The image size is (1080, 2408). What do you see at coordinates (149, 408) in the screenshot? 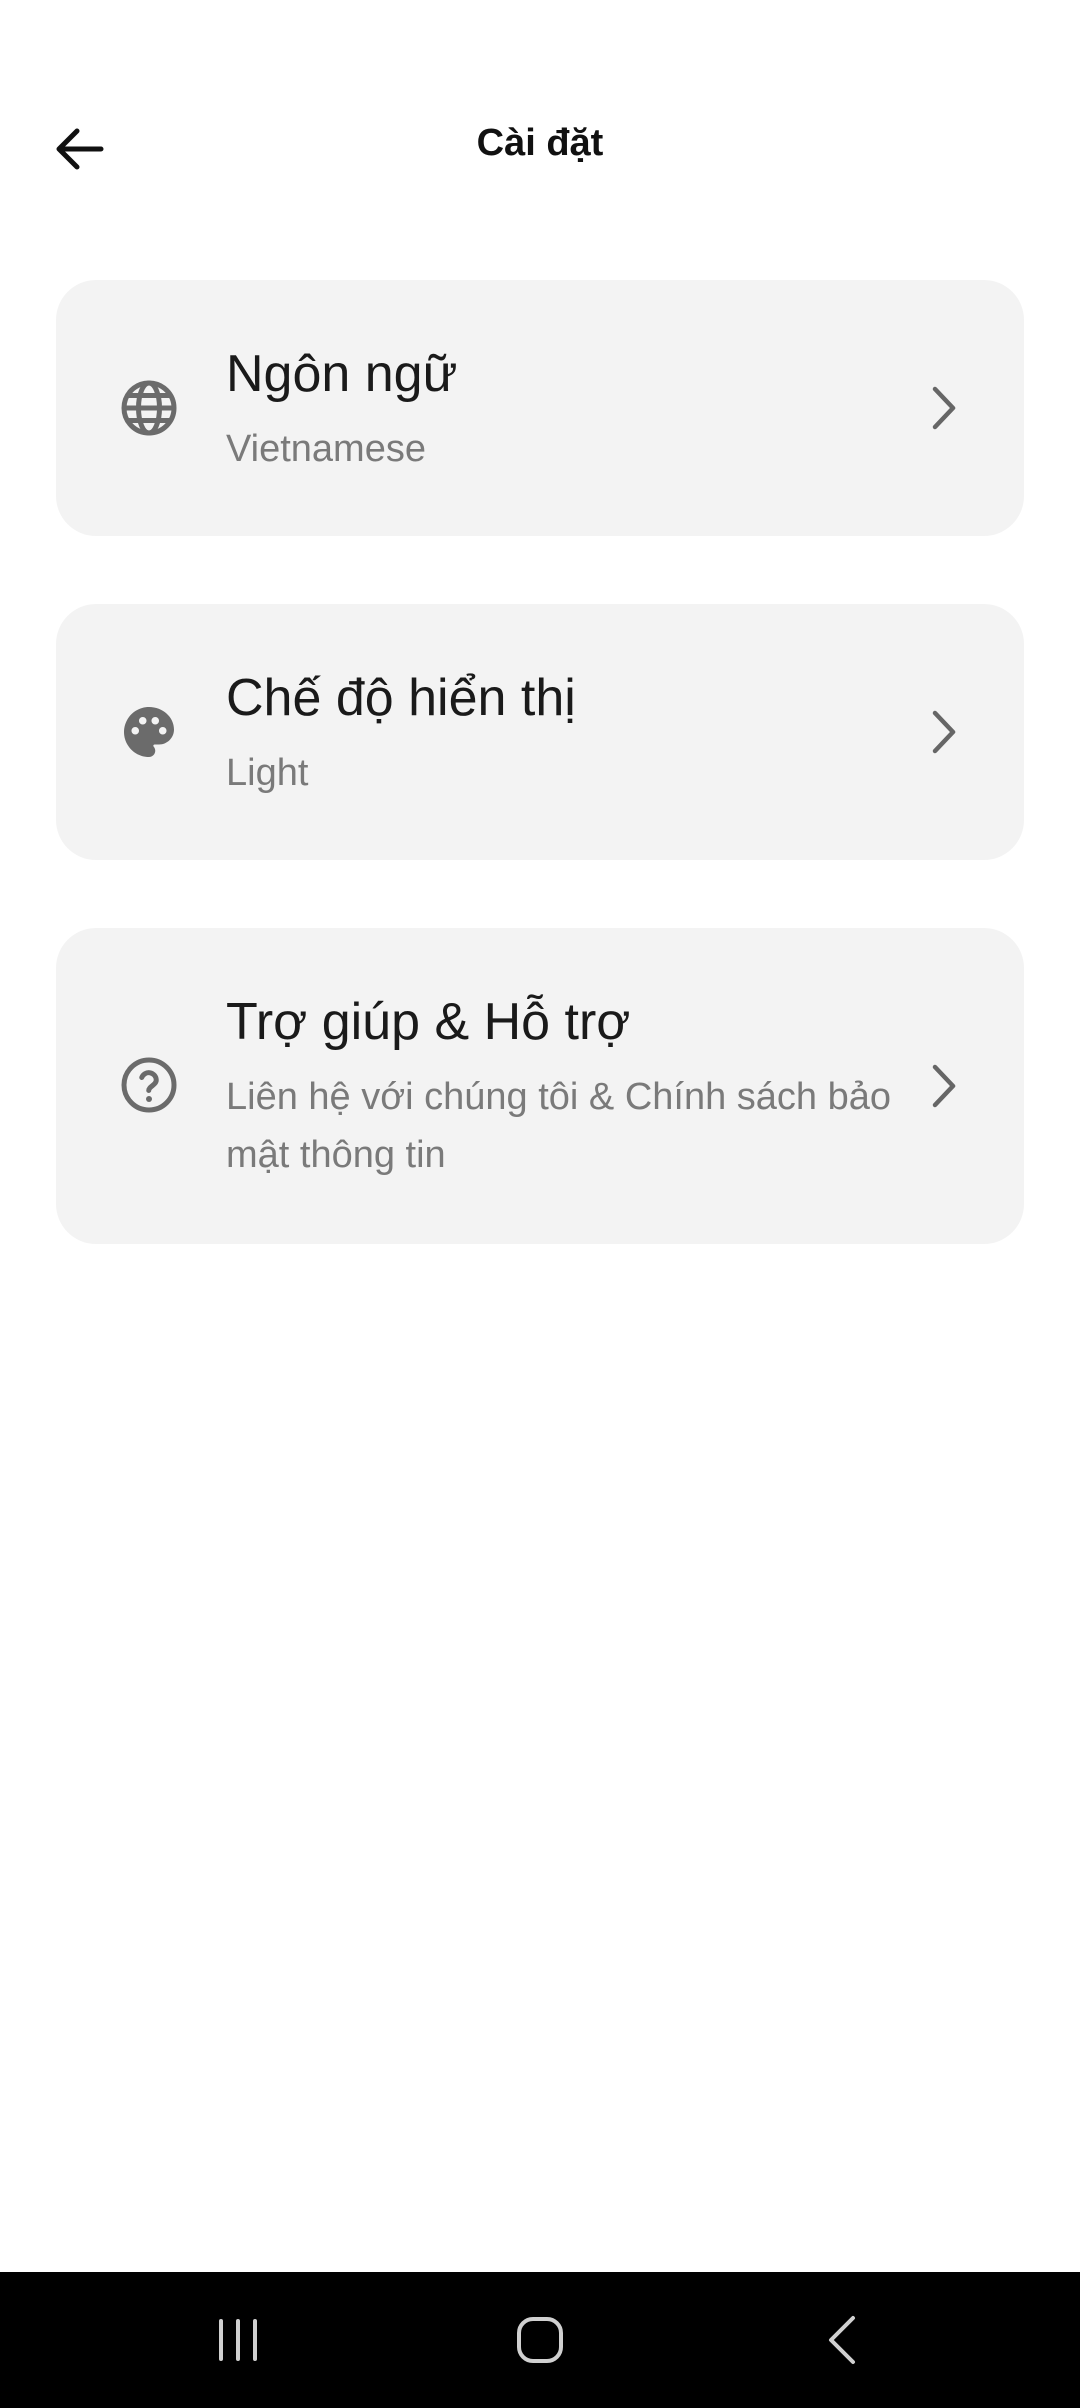
I see `globe-icon` at bounding box center [149, 408].